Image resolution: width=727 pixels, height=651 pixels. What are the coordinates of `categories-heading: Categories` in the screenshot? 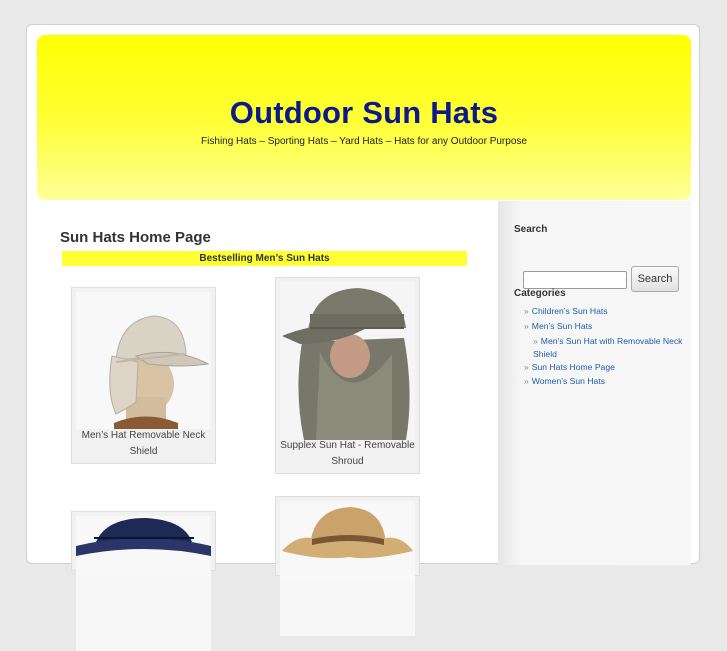 It's located at (540, 293).